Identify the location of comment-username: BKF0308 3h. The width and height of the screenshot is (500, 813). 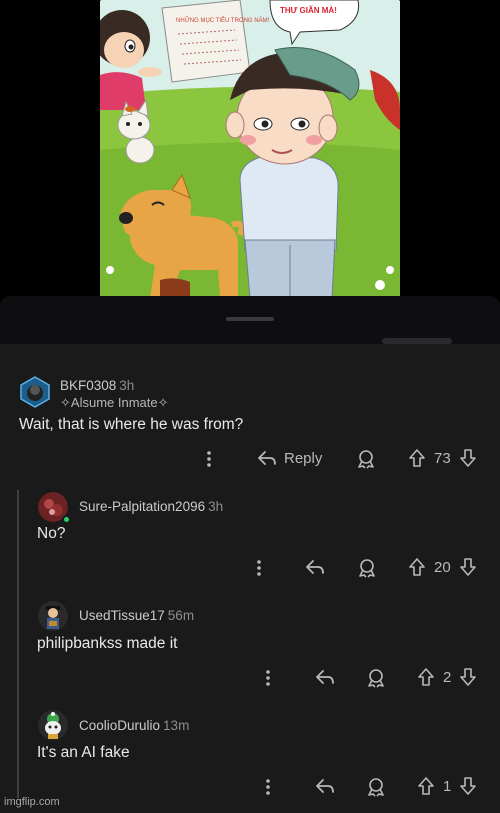
(97, 385).